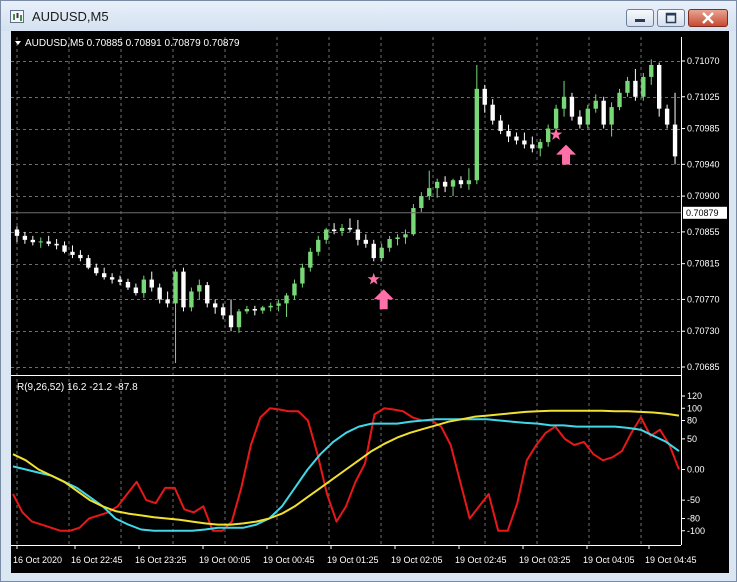  What do you see at coordinates (703, 331) in the screenshot?
I see `price-tick-label: 0.70730` at bounding box center [703, 331].